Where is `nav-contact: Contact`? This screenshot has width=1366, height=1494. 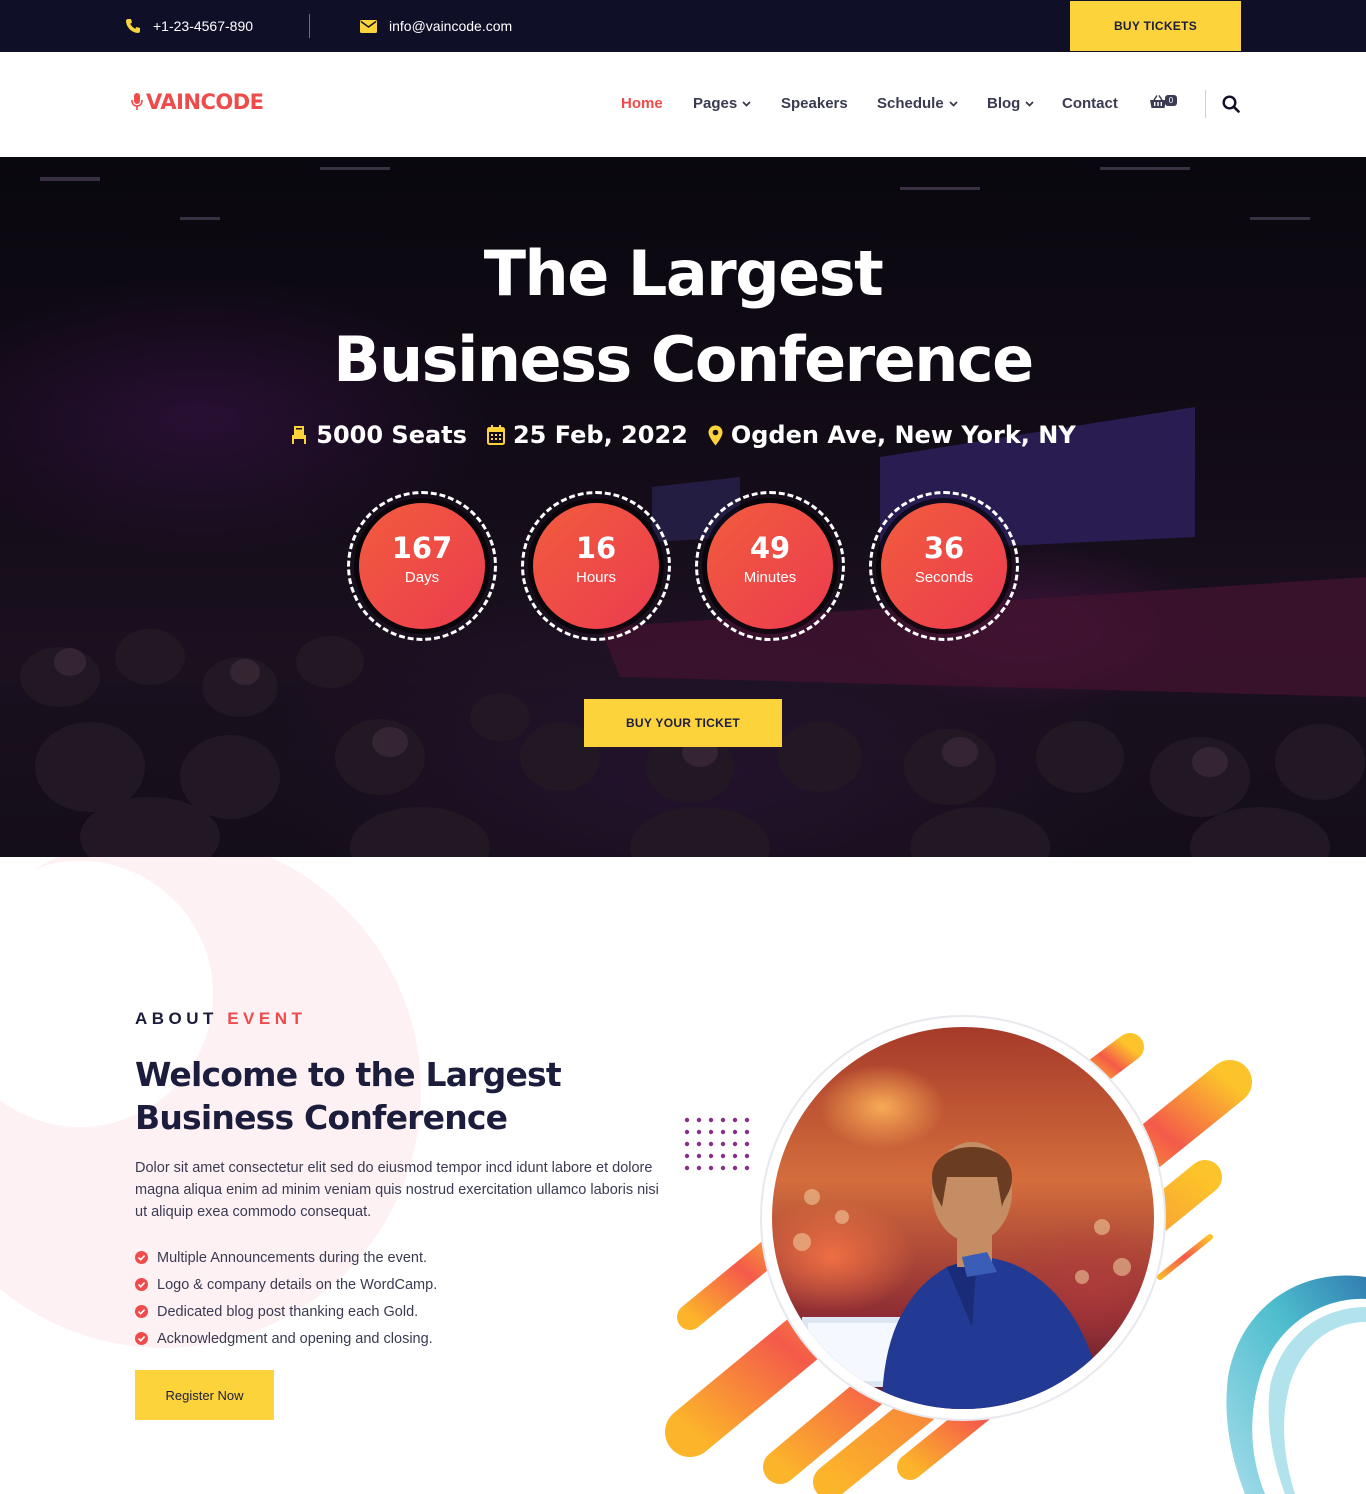 nav-contact: Contact is located at coordinates (1090, 103).